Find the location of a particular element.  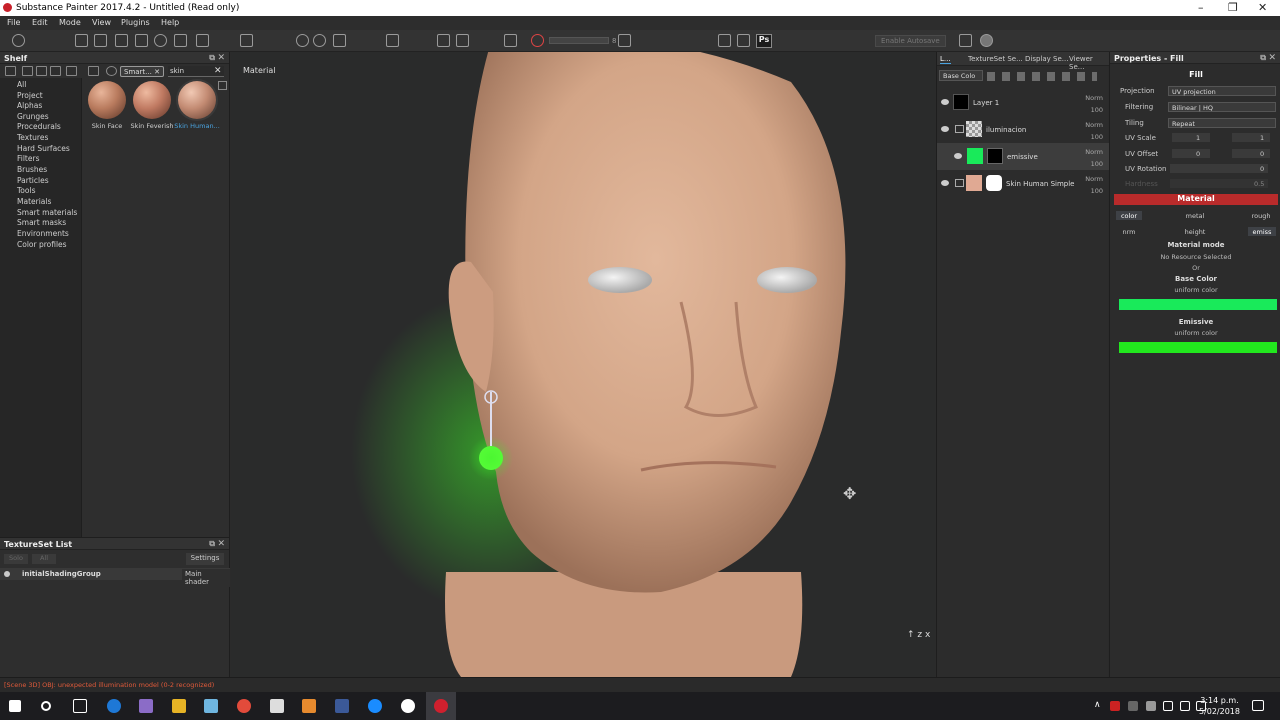

category-environments: Environments is located at coordinates (43, 233).